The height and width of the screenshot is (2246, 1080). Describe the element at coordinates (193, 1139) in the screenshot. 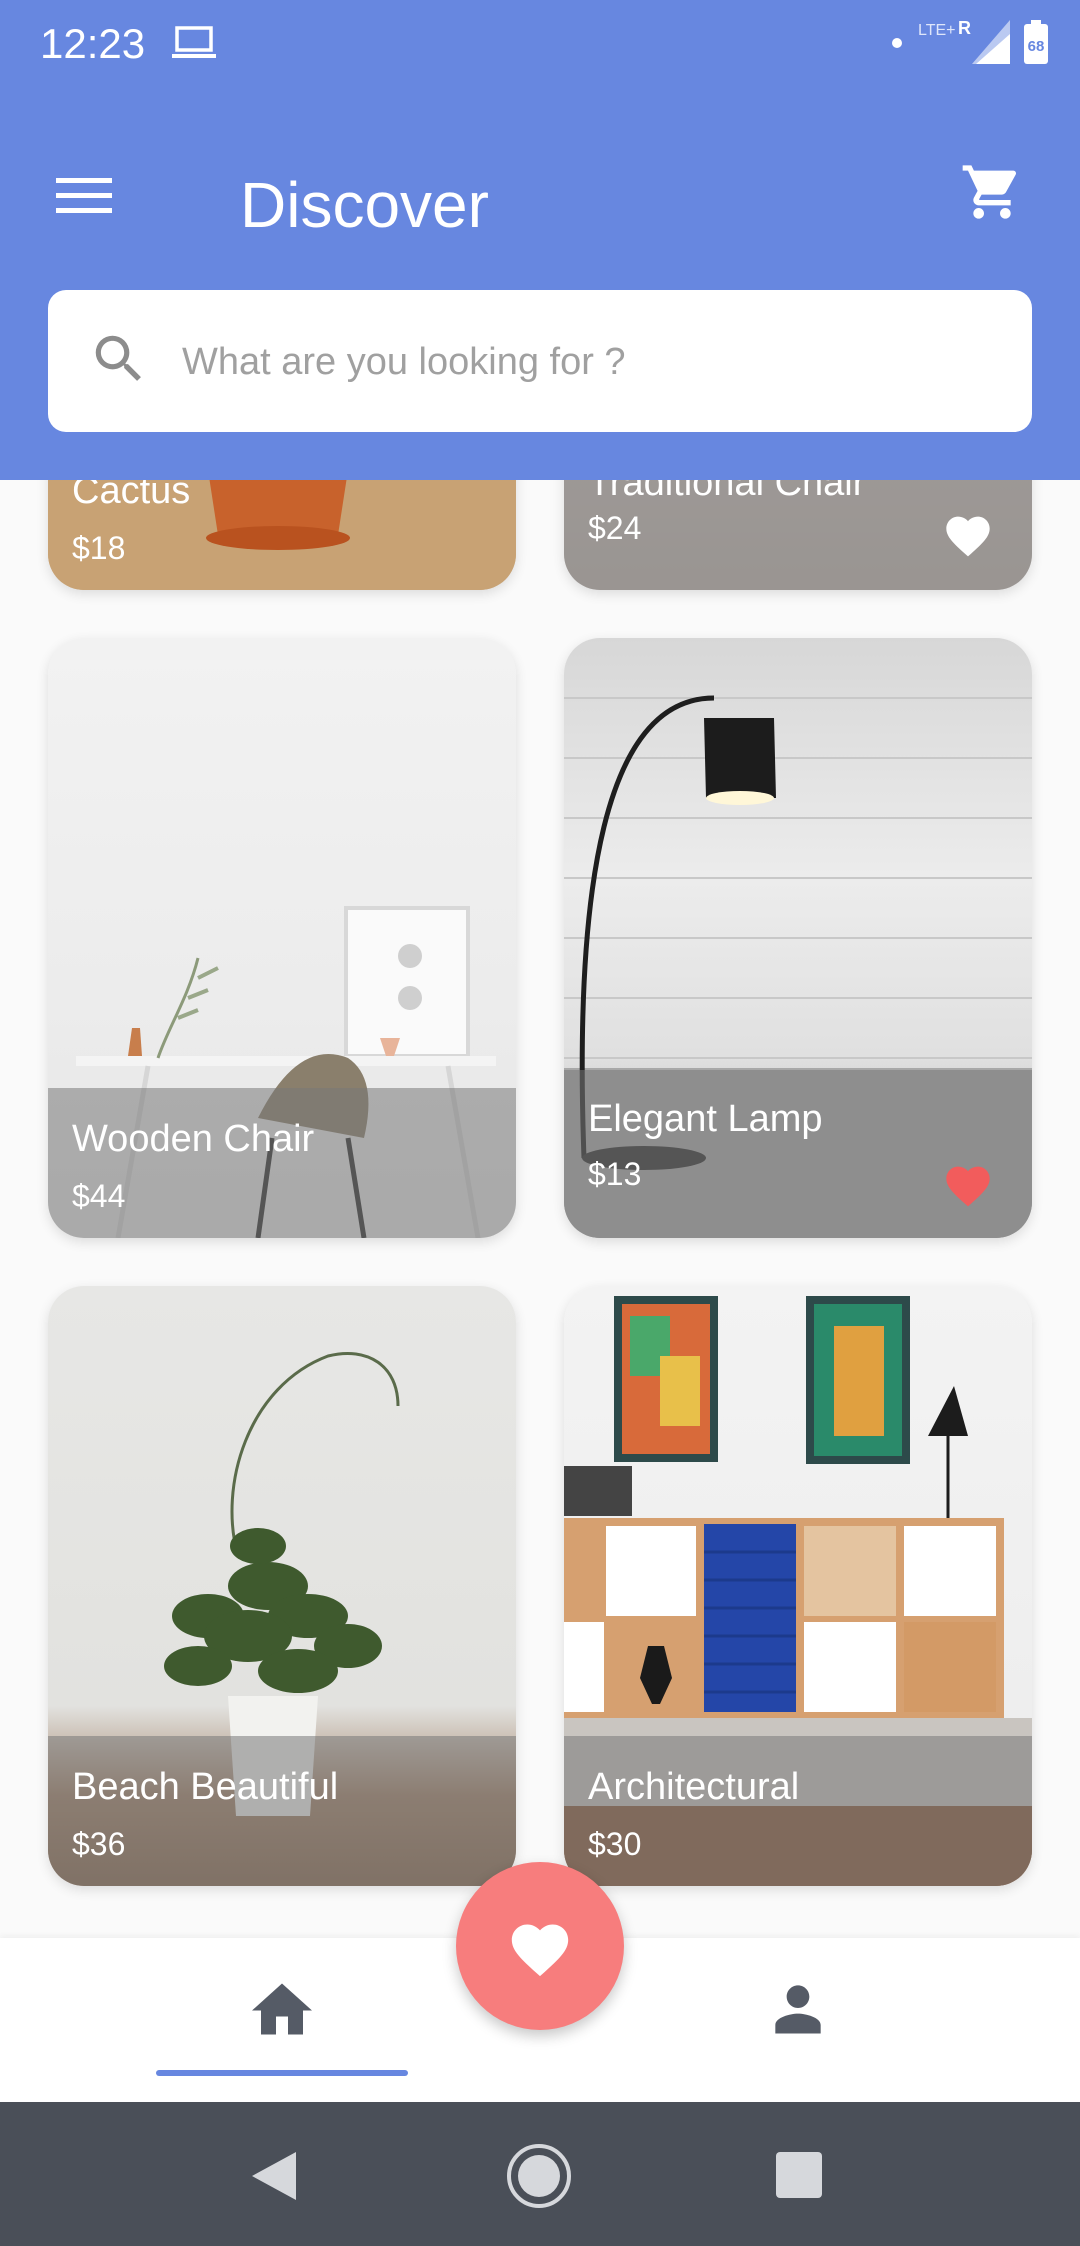

I see `product-name: Wooden Chair` at that location.